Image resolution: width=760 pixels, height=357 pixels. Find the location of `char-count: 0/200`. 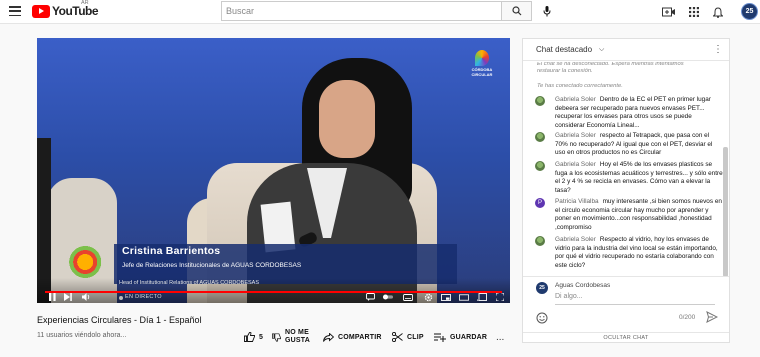

char-count: 0/200 is located at coordinates (687, 317).